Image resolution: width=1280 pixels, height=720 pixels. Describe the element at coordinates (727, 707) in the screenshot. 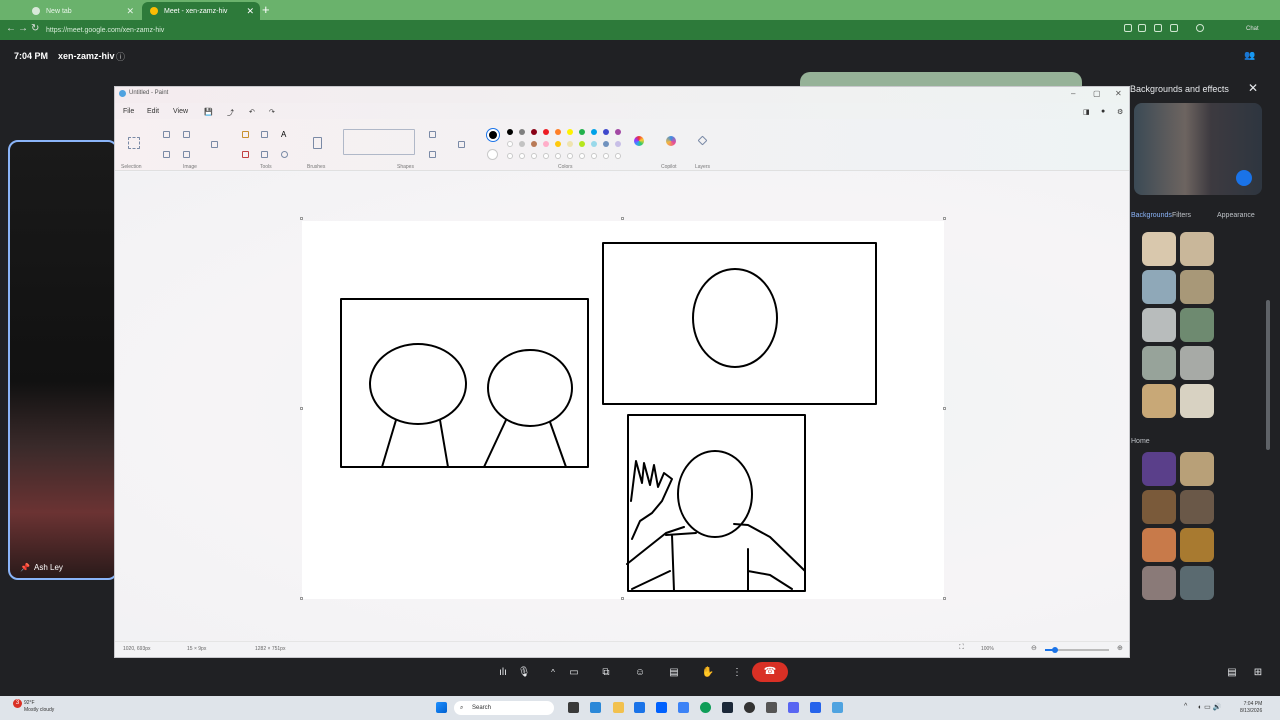

I see `steam-icon` at that location.